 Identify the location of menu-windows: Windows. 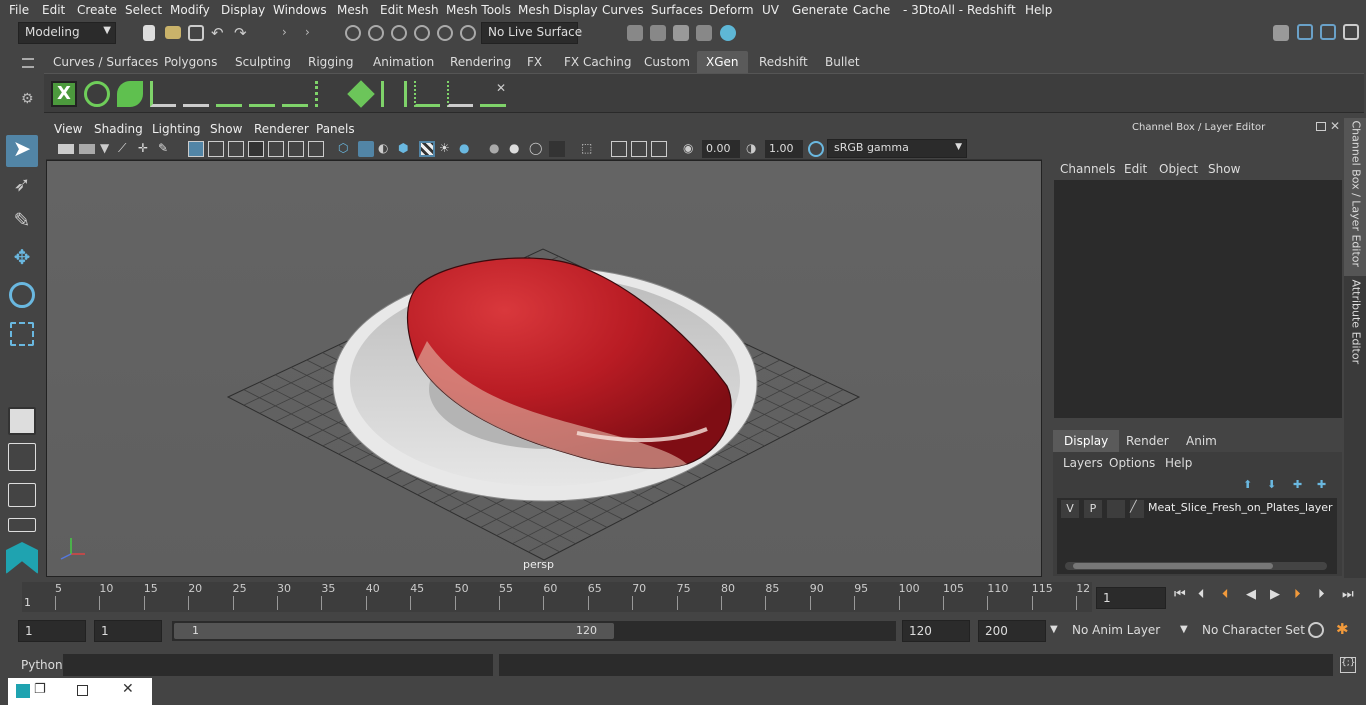
(300, 10).